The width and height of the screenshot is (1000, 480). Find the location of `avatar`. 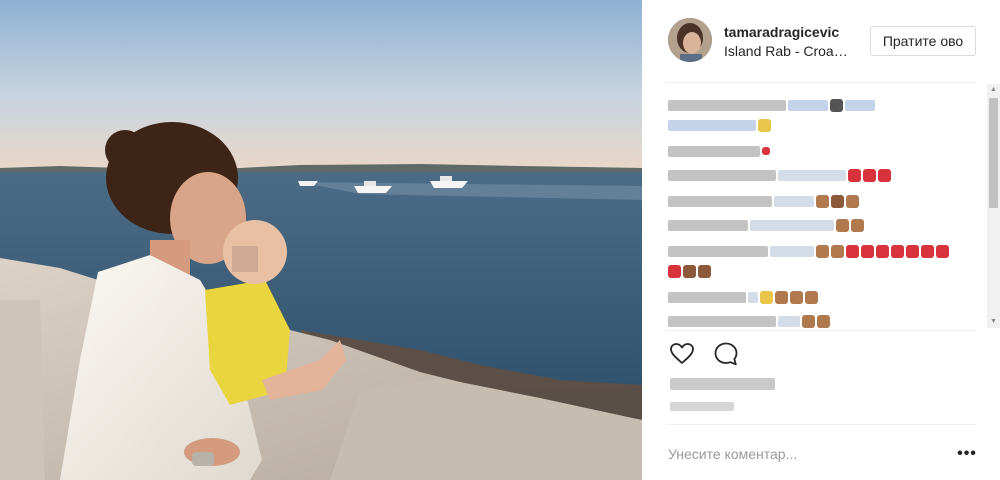

avatar is located at coordinates (690, 40).